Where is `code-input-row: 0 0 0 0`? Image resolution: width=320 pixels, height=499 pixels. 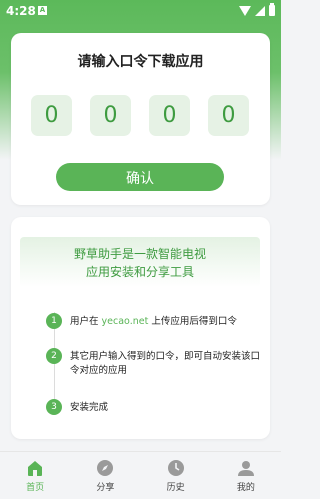
code-input-row: 0 0 0 0 is located at coordinates (140, 115).